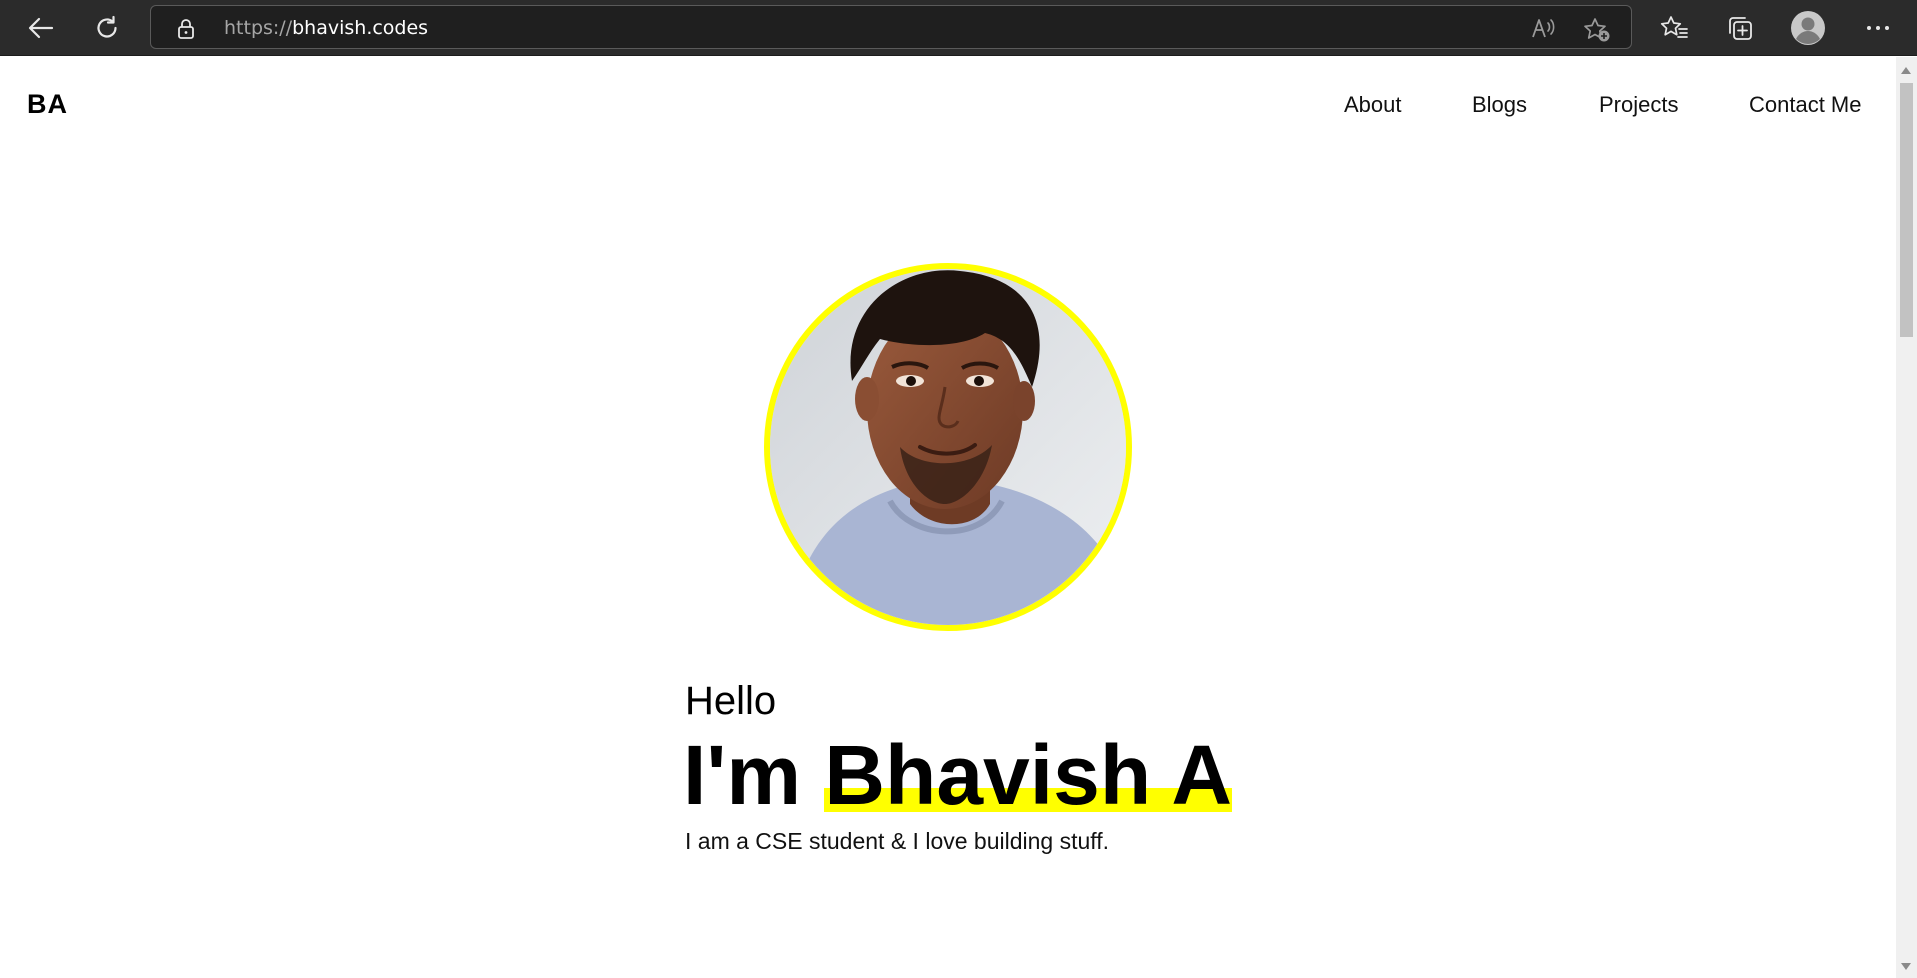 The width and height of the screenshot is (1917, 978). What do you see at coordinates (948, 107) in the screenshot?
I see `site-nav: About Blogs Projects Contact Me` at bounding box center [948, 107].